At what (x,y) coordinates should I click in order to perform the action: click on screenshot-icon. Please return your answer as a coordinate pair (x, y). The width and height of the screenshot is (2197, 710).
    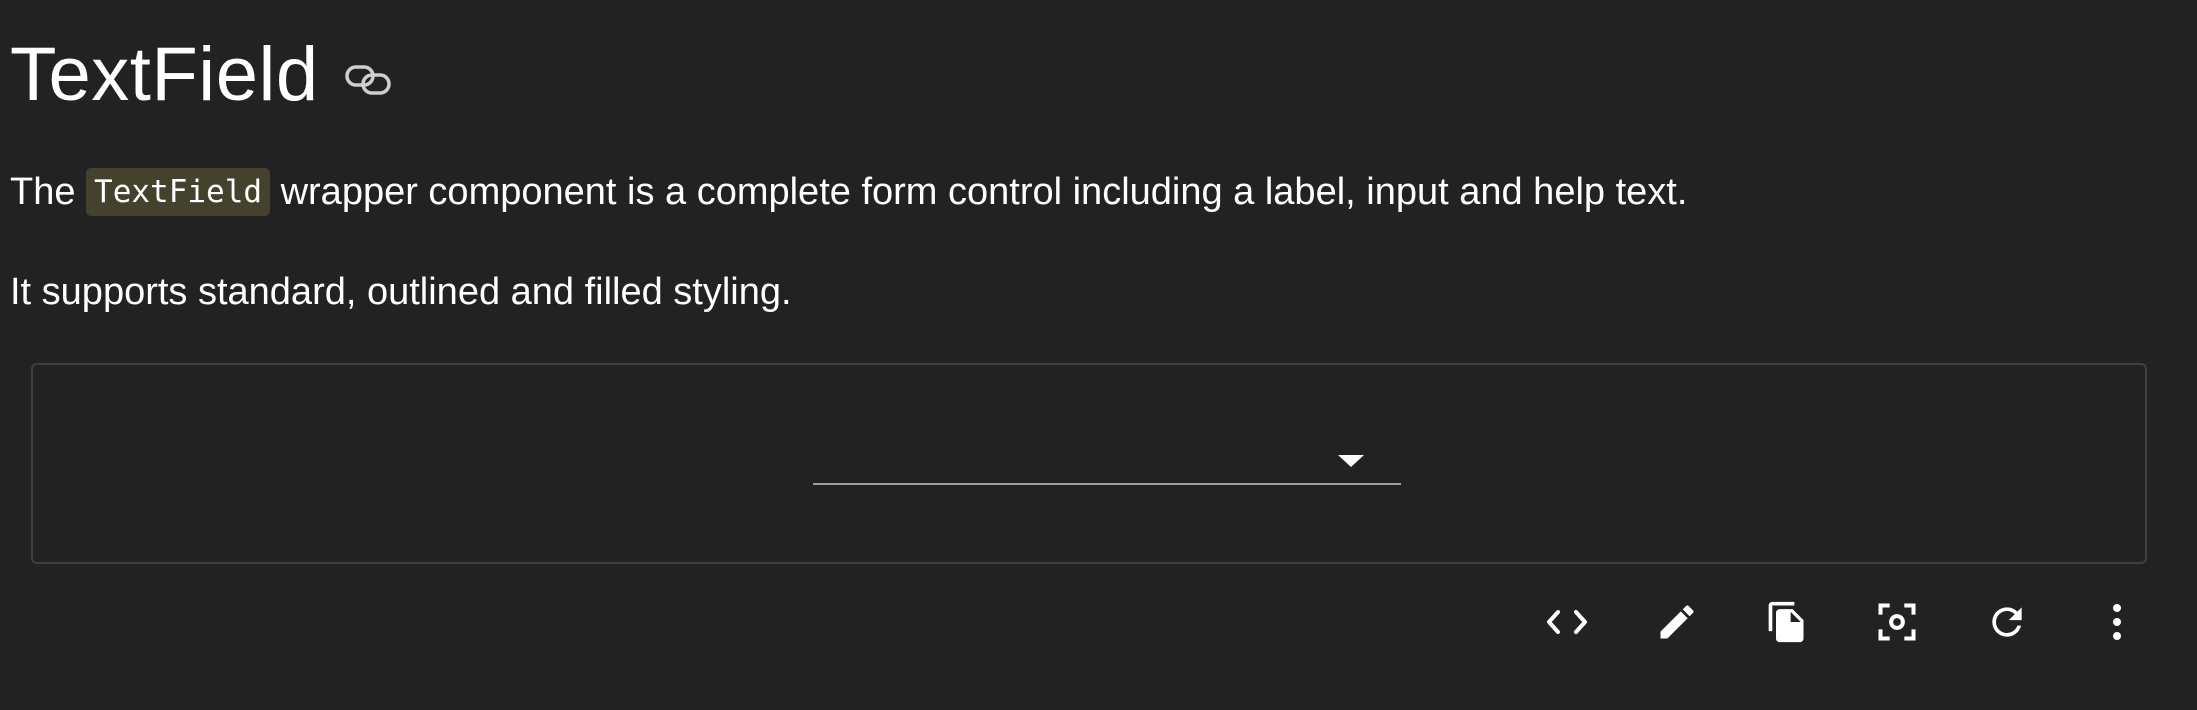
    Looking at the image, I should click on (1897, 622).